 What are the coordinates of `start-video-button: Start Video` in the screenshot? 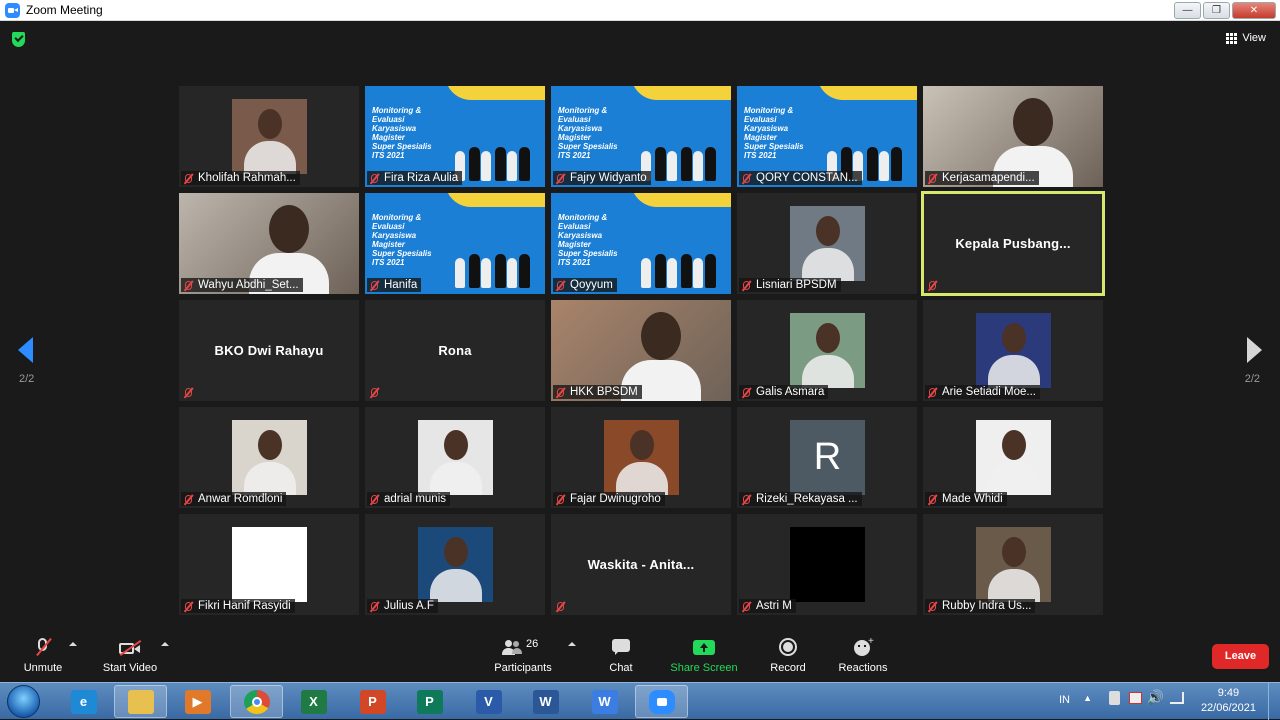 It's located at (130, 656).